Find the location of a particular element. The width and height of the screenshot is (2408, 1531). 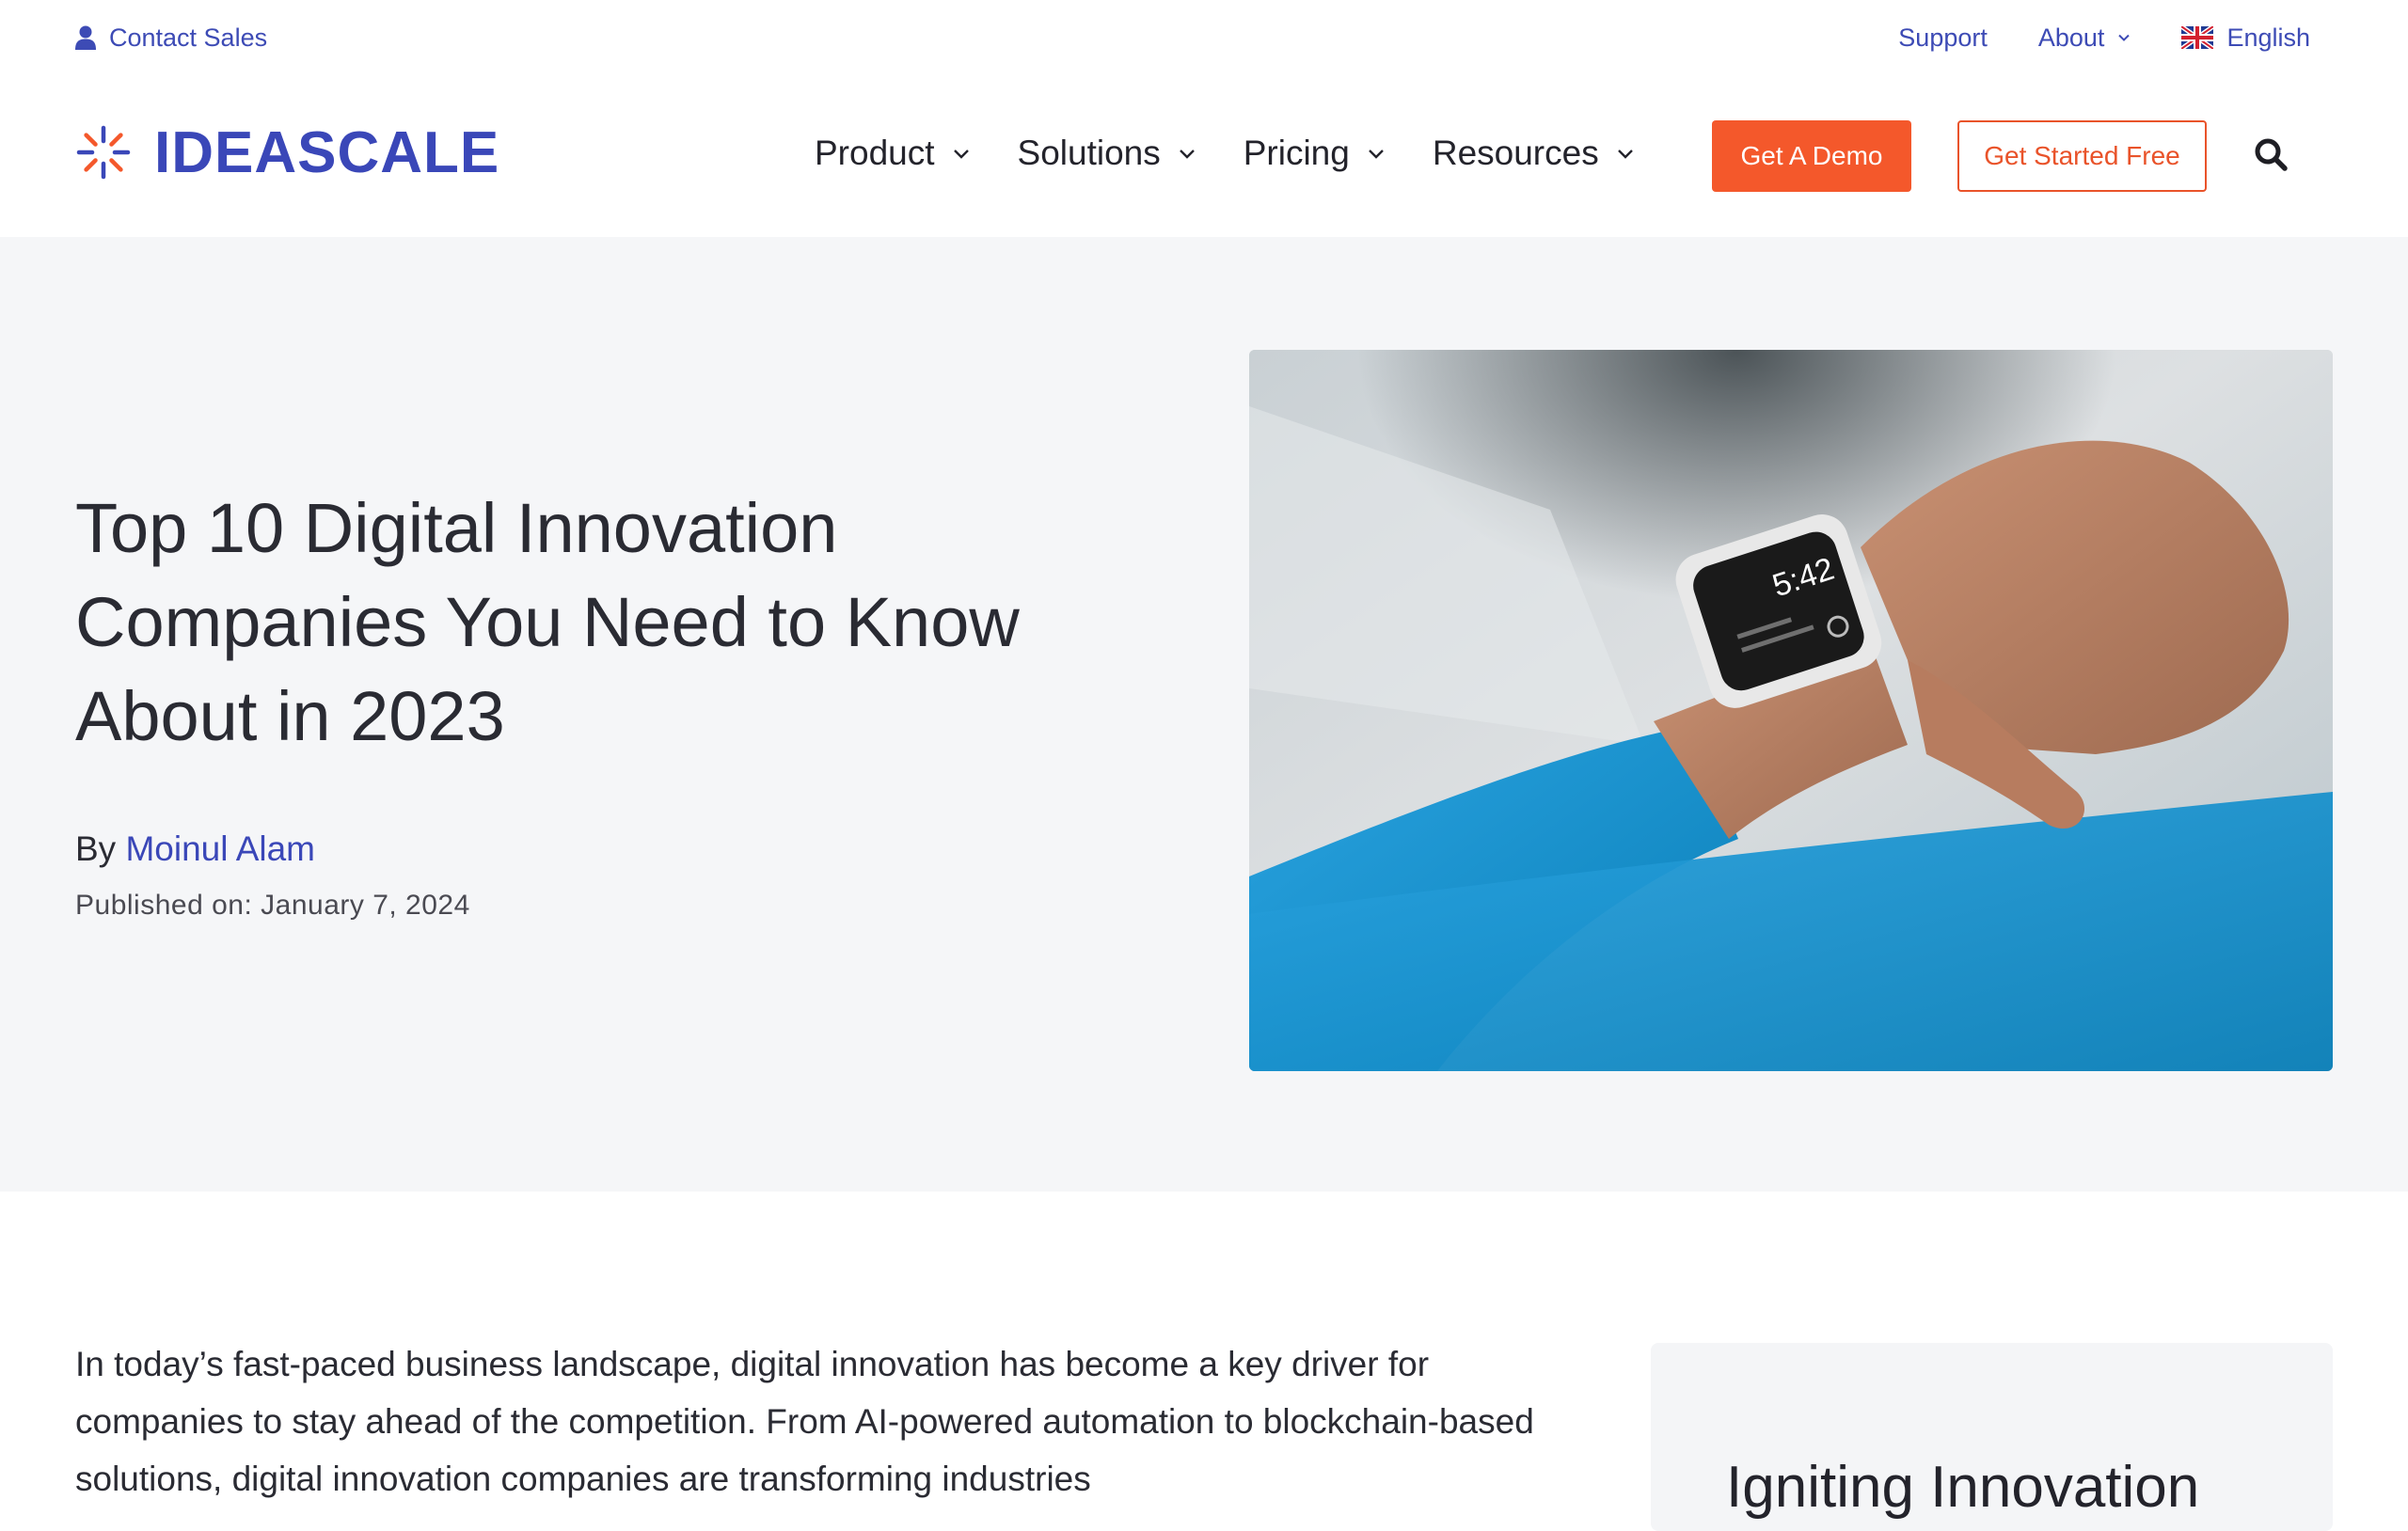

nav-item-label: Resources is located at coordinates (1516, 153).